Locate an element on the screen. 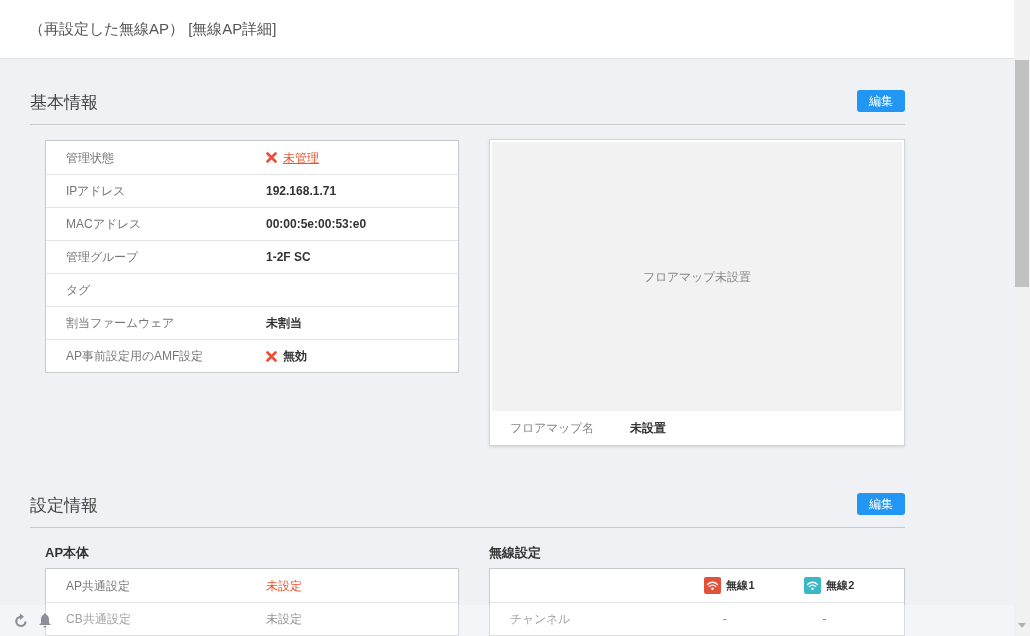 Image resolution: width=1030 pixels, height=636 pixels. field-label: MACアドレス is located at coordinates (104, 224).